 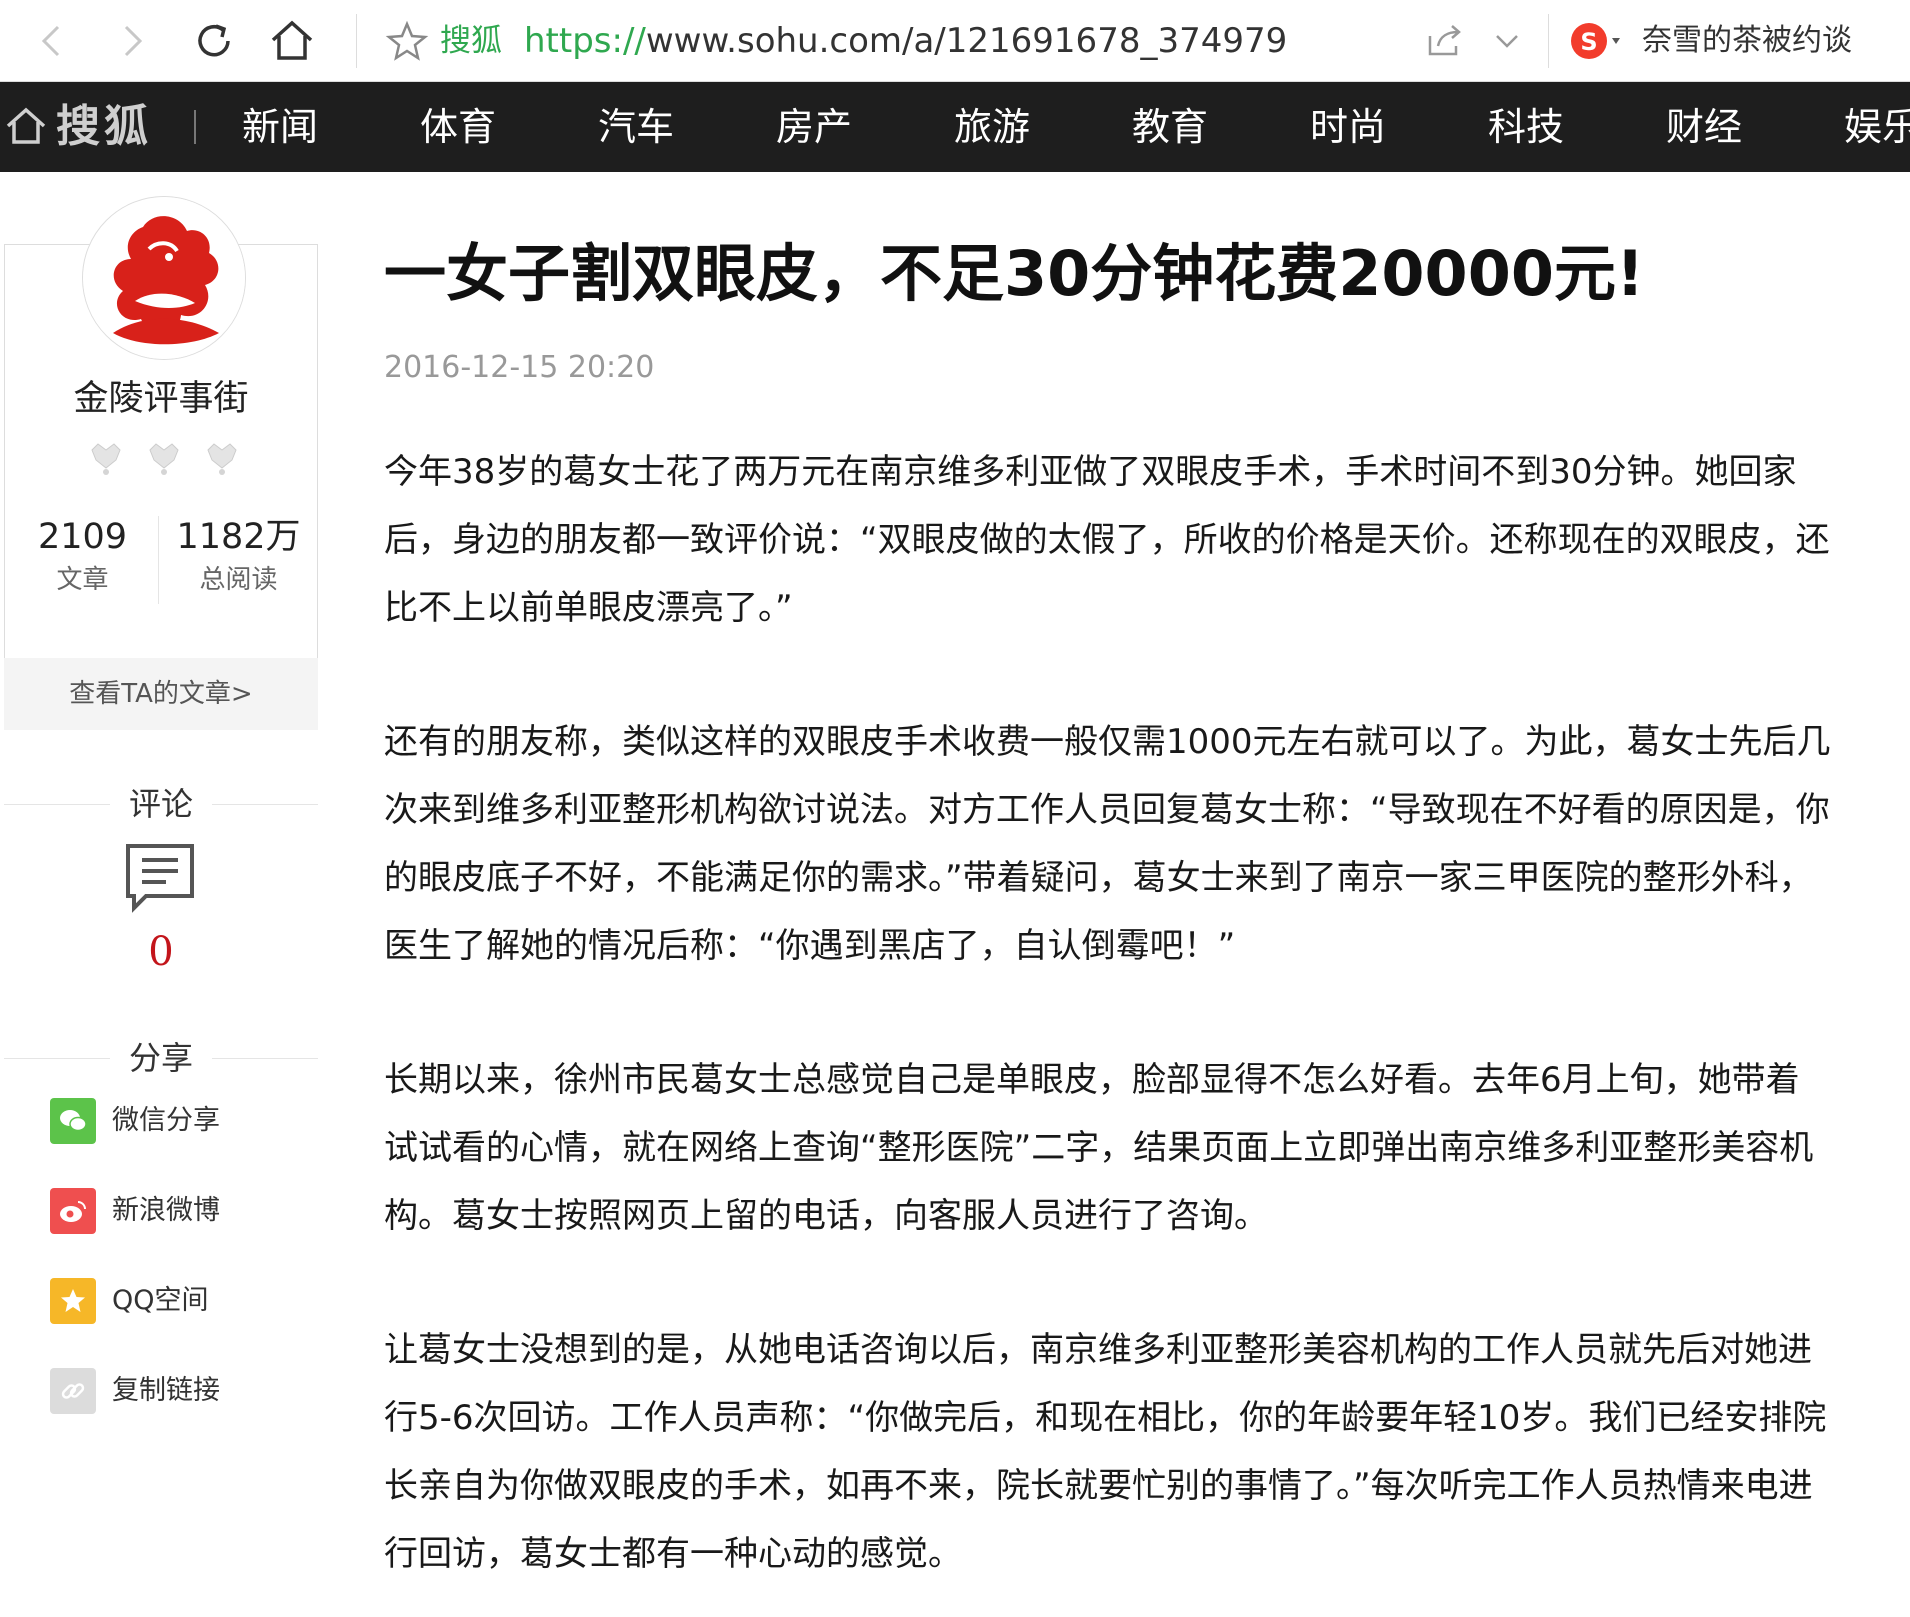 I want to click on nav-item-tech: 科技, so click(x=1526, y=127).